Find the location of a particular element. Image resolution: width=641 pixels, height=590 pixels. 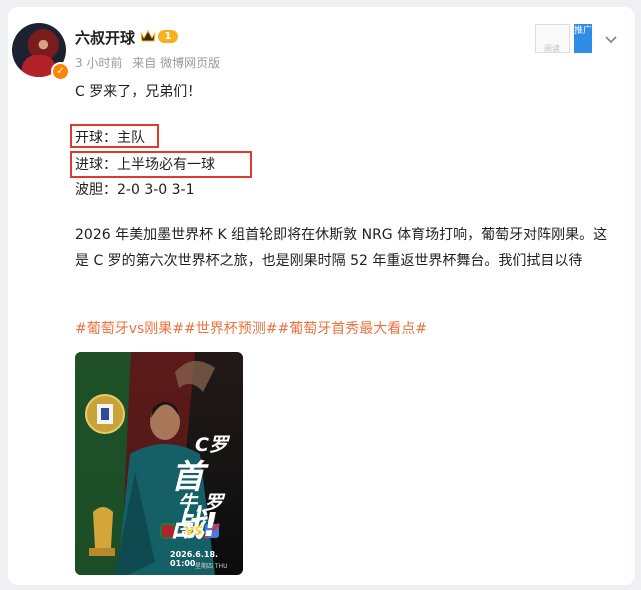

post-score: 波胆：2-0 3-0 3-1 is located at coordinates (135, 190).